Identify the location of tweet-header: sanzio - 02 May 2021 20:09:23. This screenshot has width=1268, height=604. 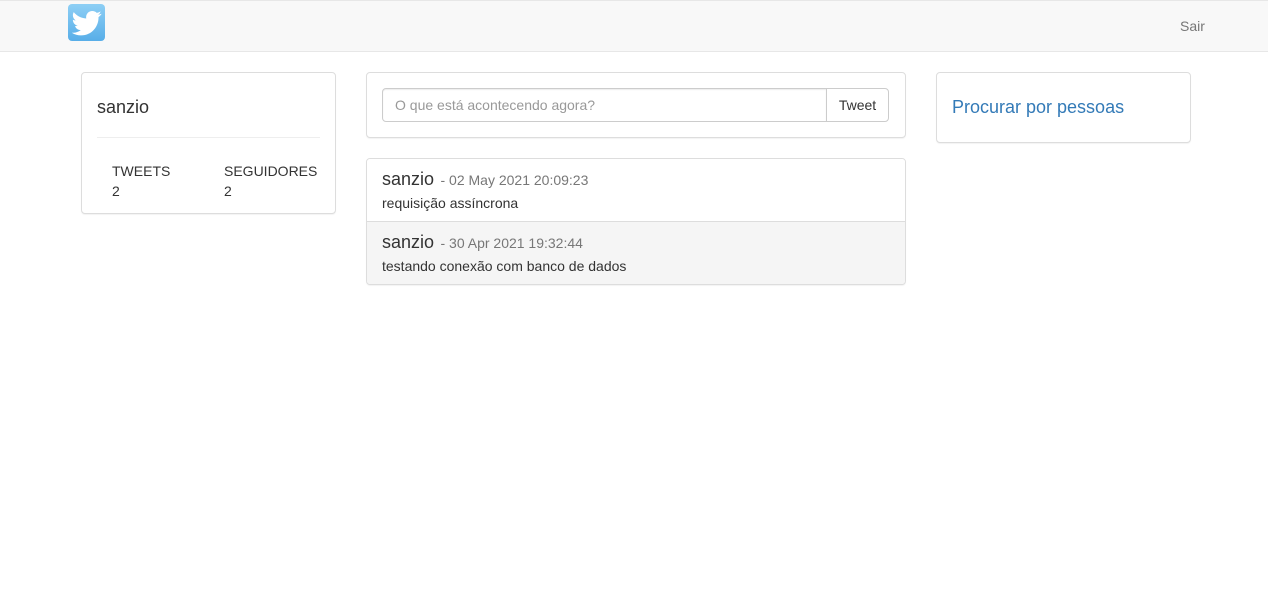
(485, 179).